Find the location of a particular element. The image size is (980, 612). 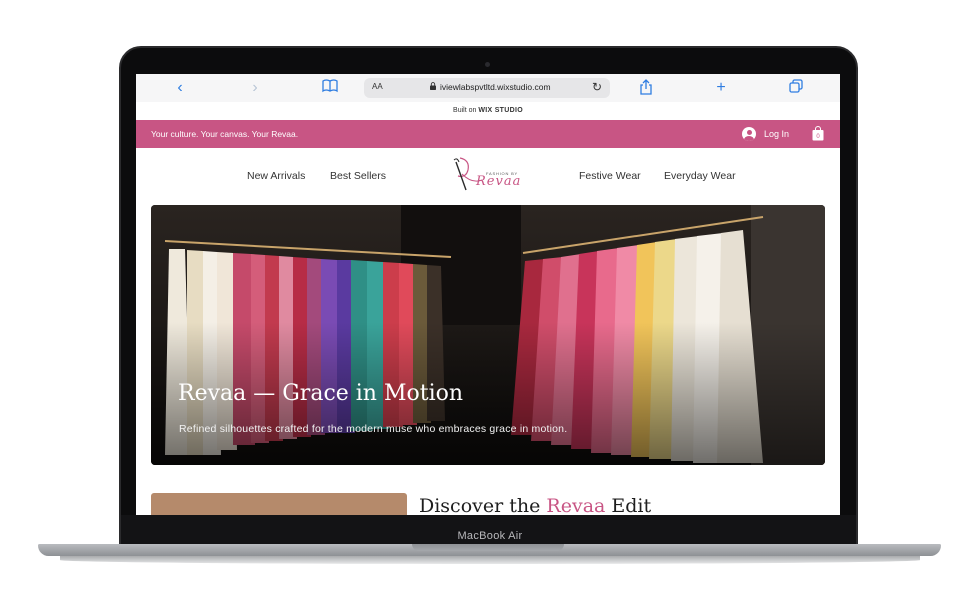

bookmarks-icon is located at coordinates (330, 88).